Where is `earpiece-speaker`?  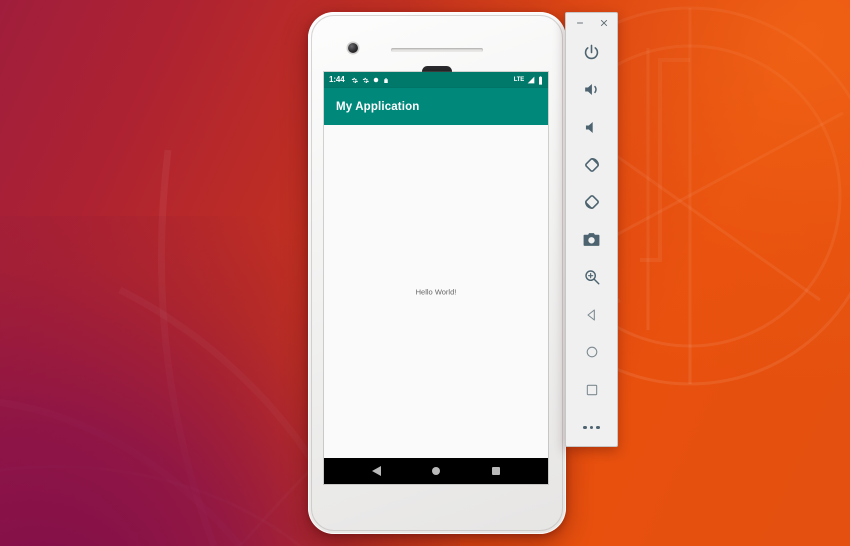
earpiece-speaker is located at coordinates (437, 50).